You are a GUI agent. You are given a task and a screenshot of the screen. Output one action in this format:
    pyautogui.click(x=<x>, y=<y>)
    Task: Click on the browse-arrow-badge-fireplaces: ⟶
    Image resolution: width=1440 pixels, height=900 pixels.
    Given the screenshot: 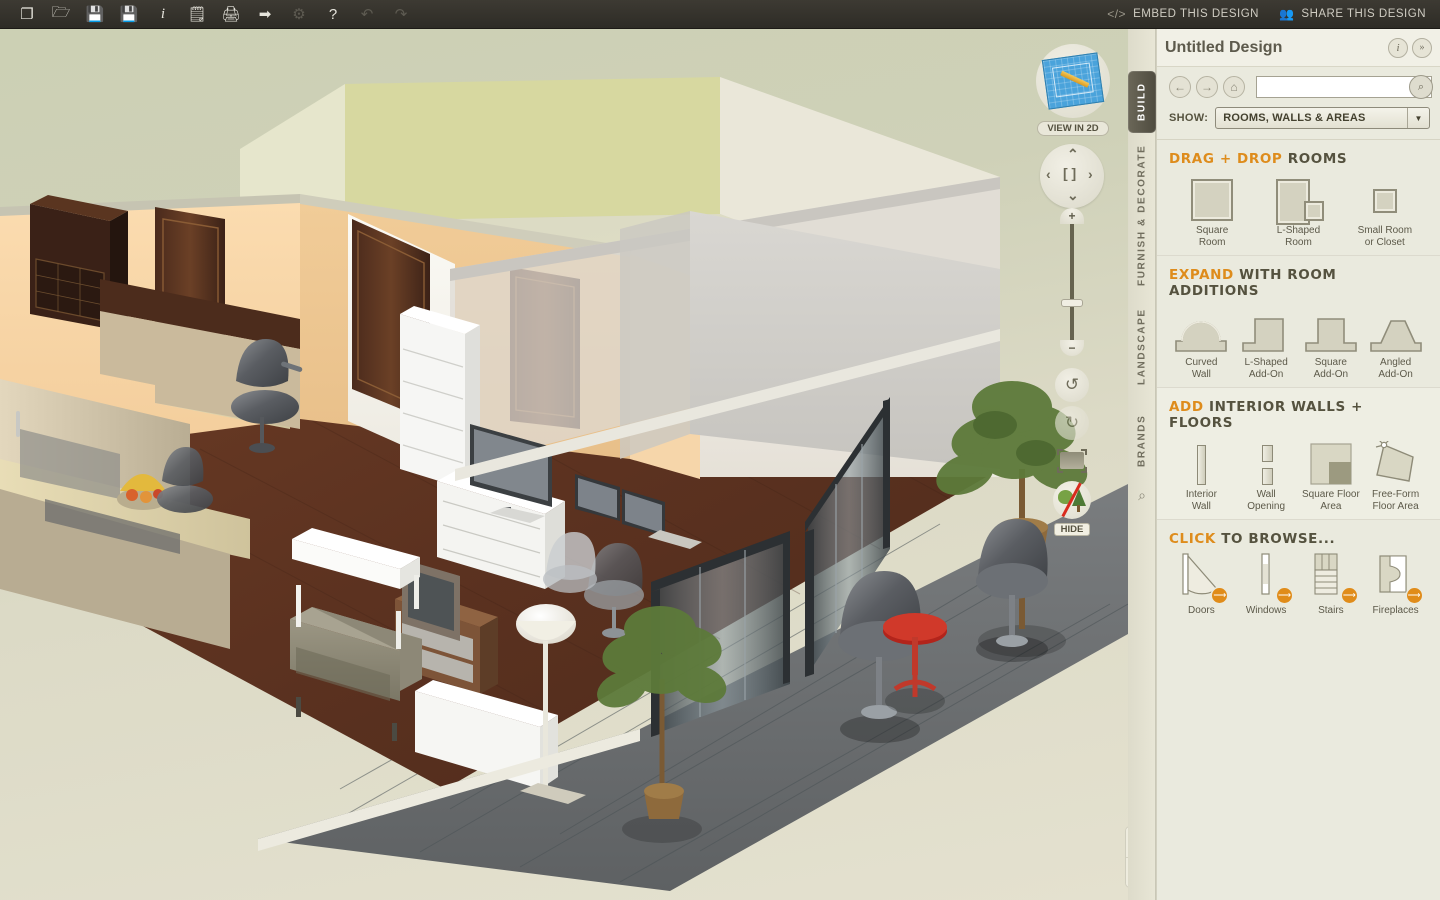 What is the action you would take?
    pyautogui.click(x=1414, y=595)
    